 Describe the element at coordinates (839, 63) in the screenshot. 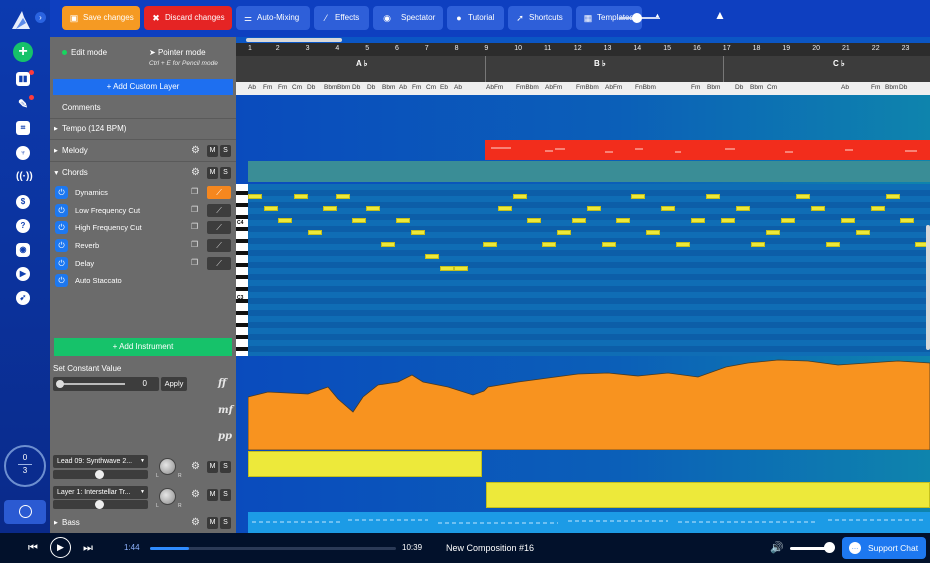

I see `section-label-c: C ♭` at that location.